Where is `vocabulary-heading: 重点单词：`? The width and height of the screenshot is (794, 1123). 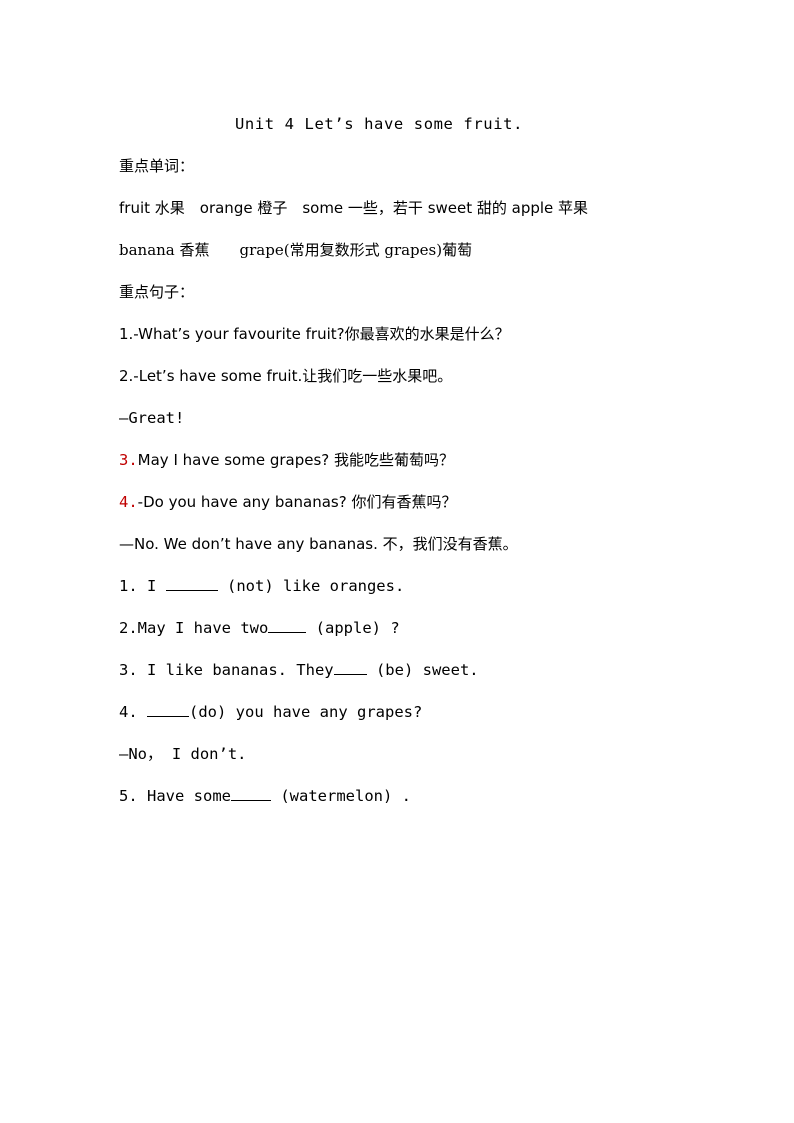 vocabulary-heading: 重点单词： is located at coordinates (157, 166).